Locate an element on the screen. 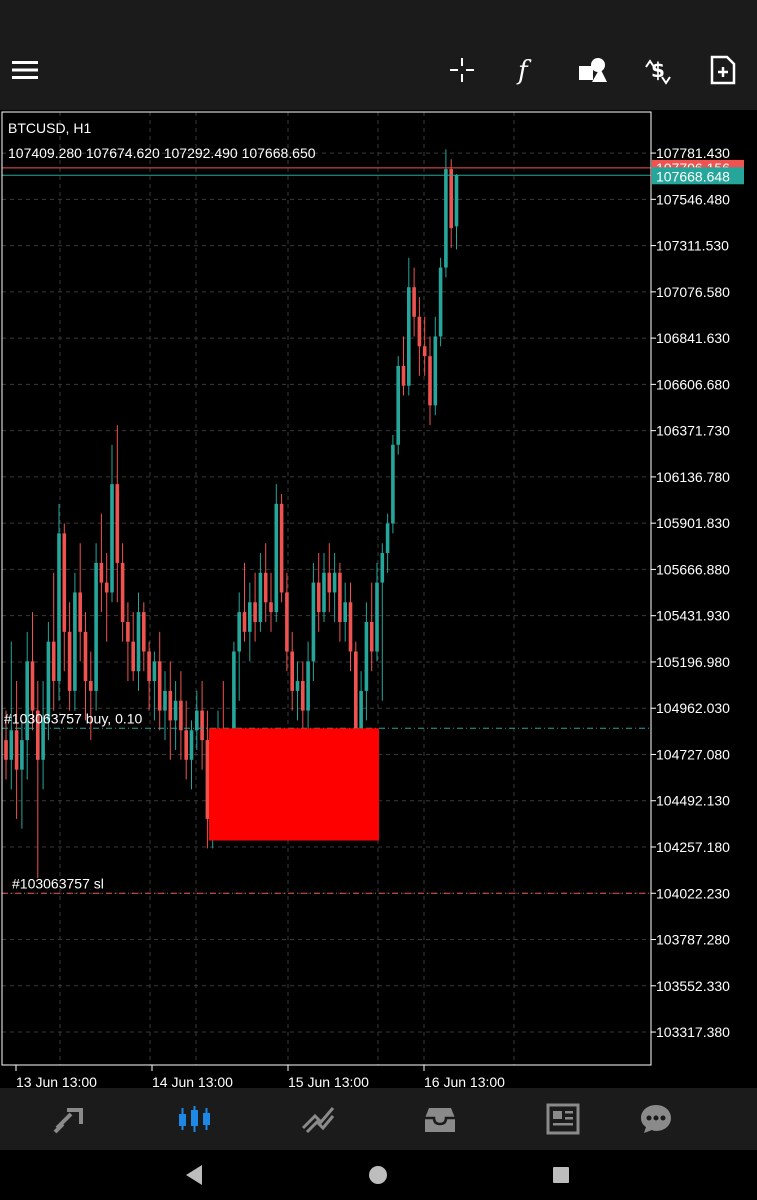 Image resolution: width=757 pixels, height=1200 pixels. svg-text: f is located at coordinates (524, 70).